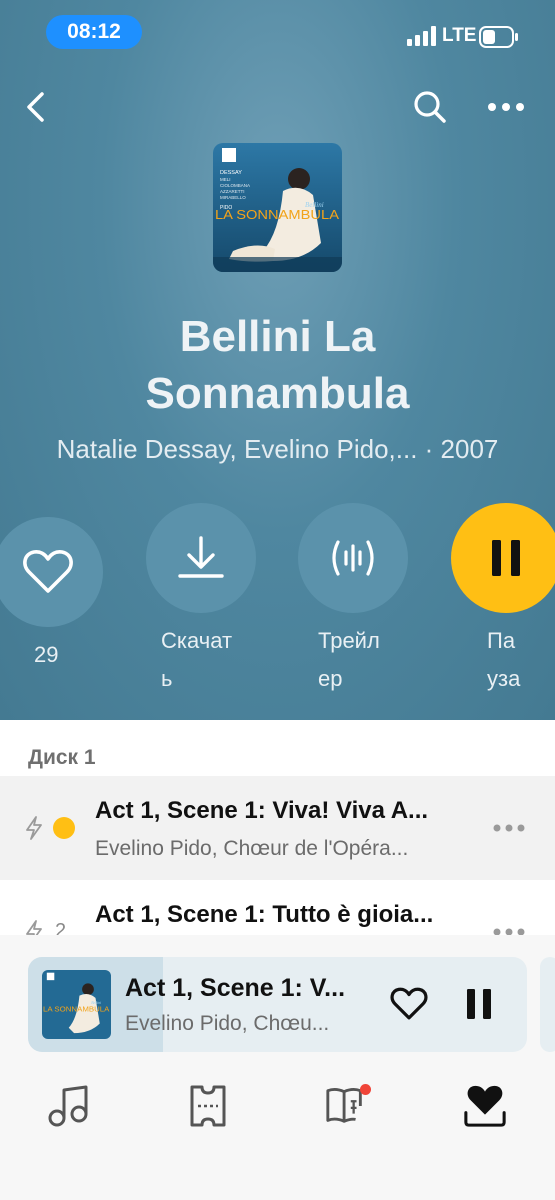  Describe the element at coordinates (233, 197) in the screenshot. I see `cover-credit-5: MIRABELLO` at that location.